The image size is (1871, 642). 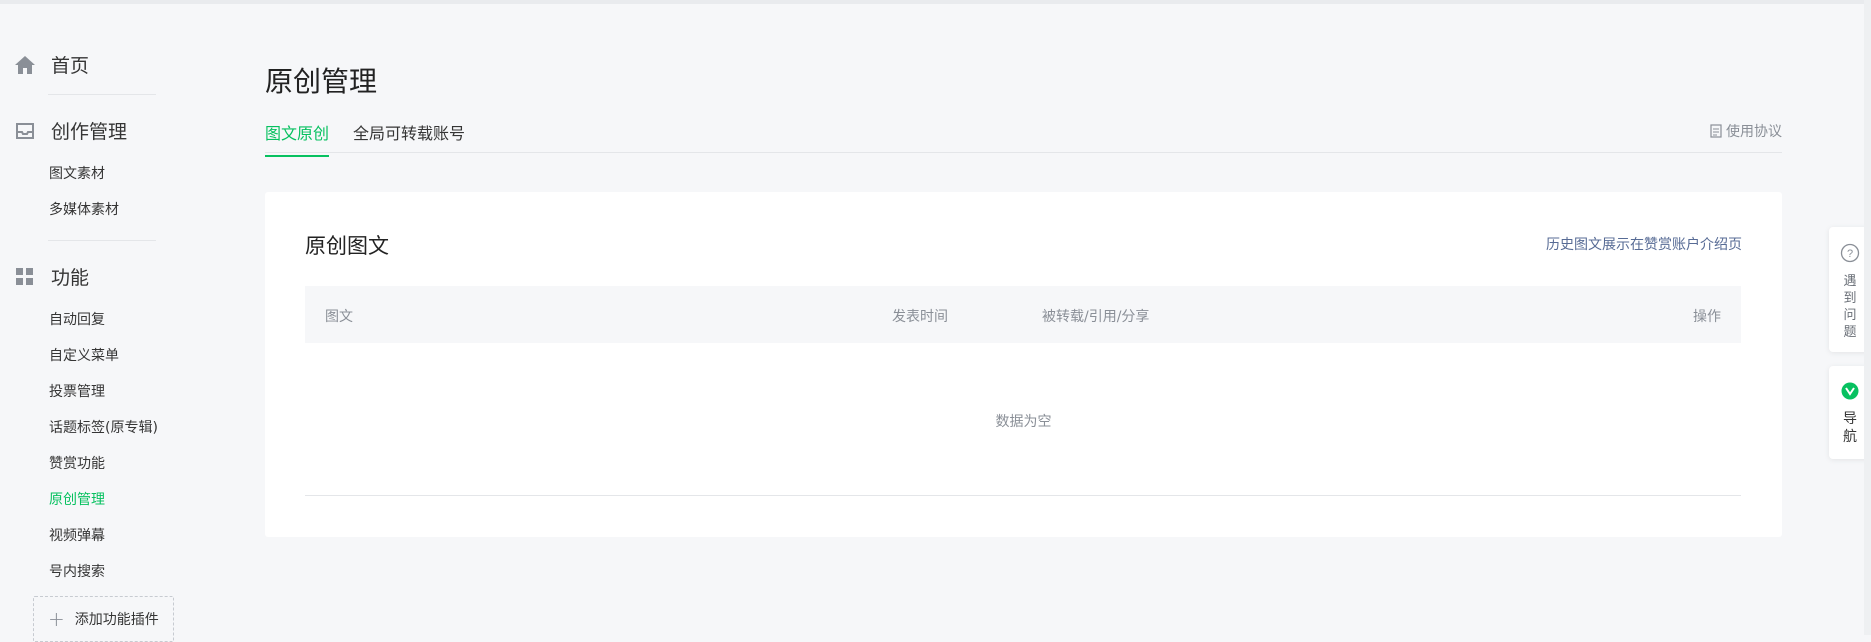 I want to click on table-bottom-border, so click(x=1023, y=495).